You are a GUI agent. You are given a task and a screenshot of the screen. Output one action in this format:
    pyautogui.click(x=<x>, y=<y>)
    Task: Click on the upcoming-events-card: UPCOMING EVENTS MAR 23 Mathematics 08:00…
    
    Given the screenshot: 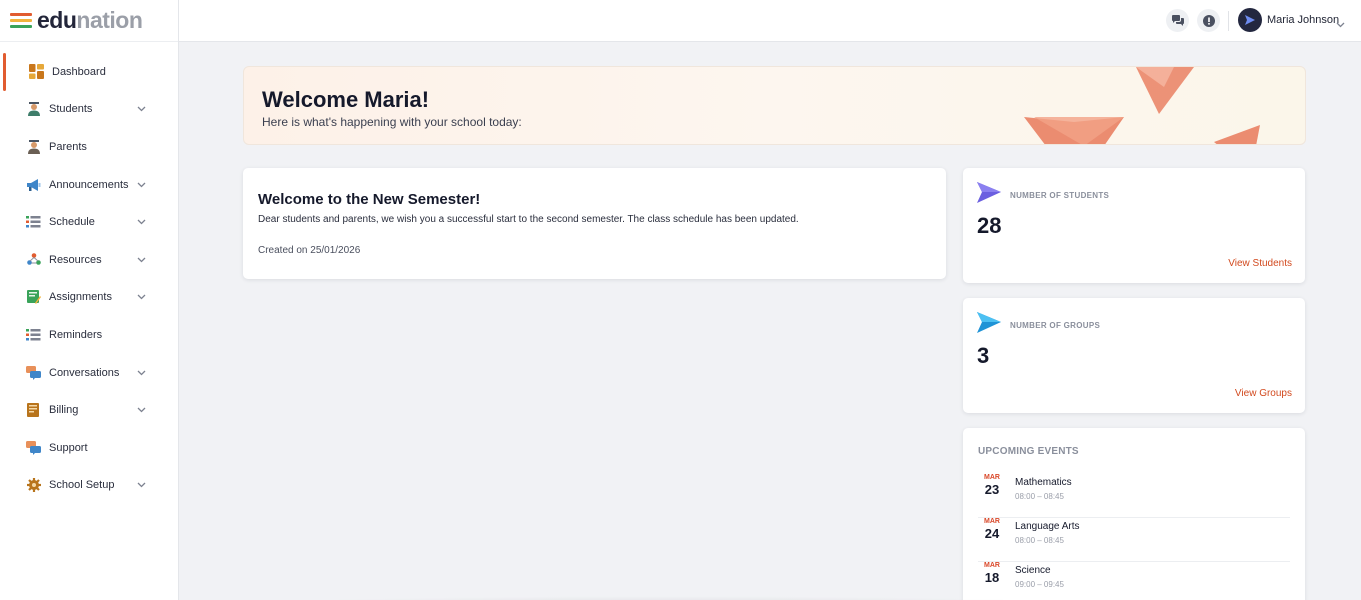 What is the action you would take?
    pyautogui.click(x=1134, y=514)
    